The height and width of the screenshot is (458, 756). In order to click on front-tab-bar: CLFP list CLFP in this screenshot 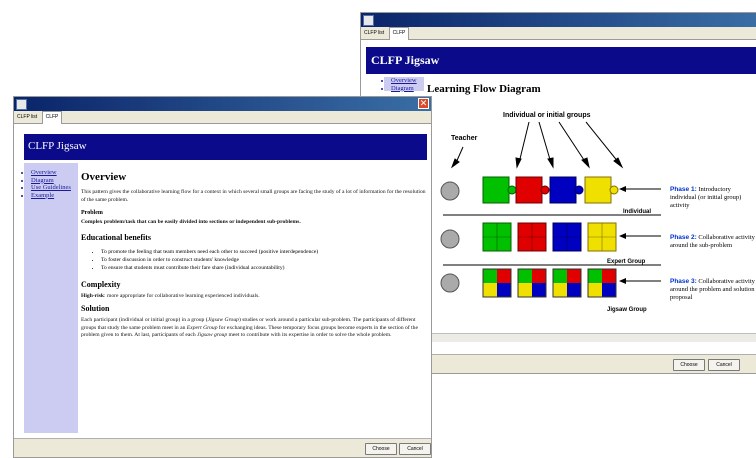, I will do `click(222, 117)`.